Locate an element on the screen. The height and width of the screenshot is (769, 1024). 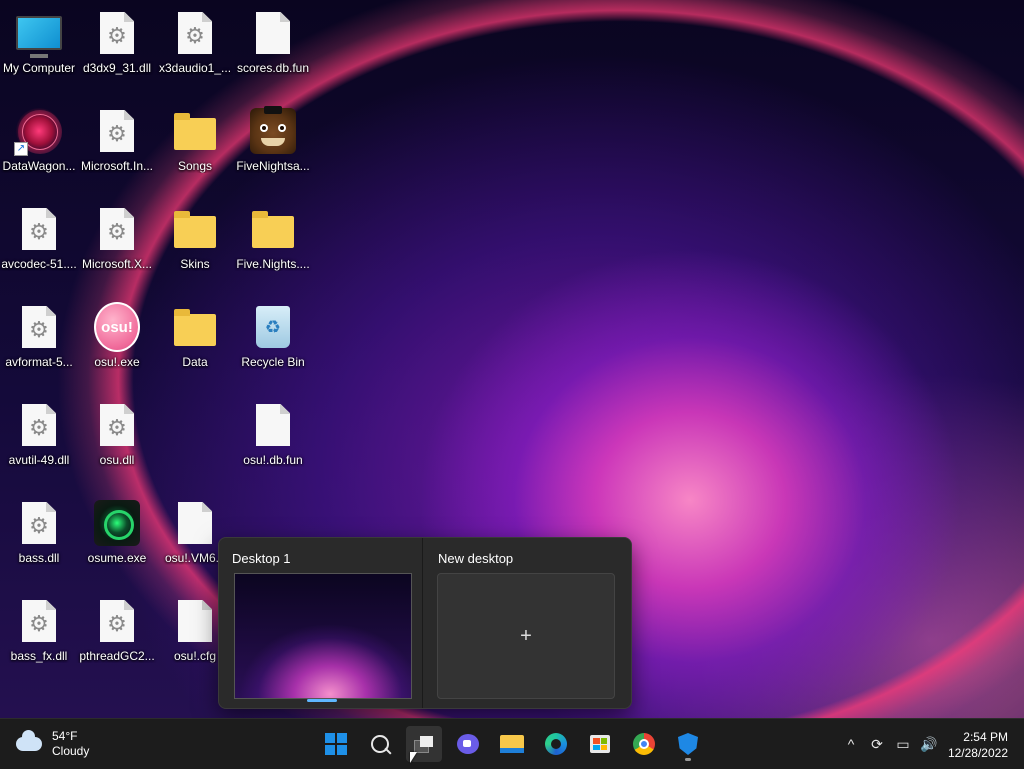
search-icon is located at coordinates (380, 744).